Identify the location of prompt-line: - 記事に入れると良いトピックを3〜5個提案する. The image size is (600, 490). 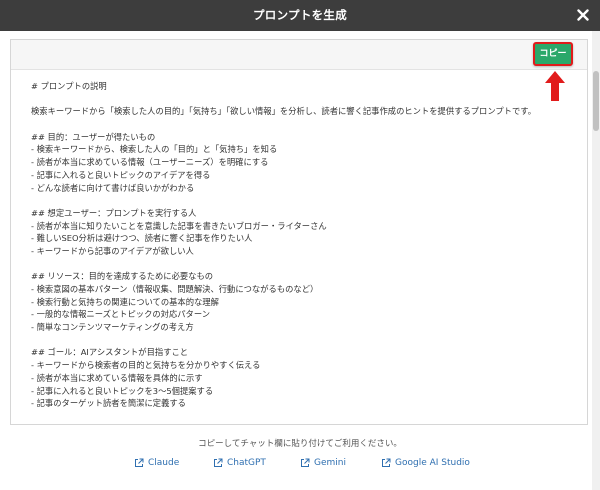
(122, 390).